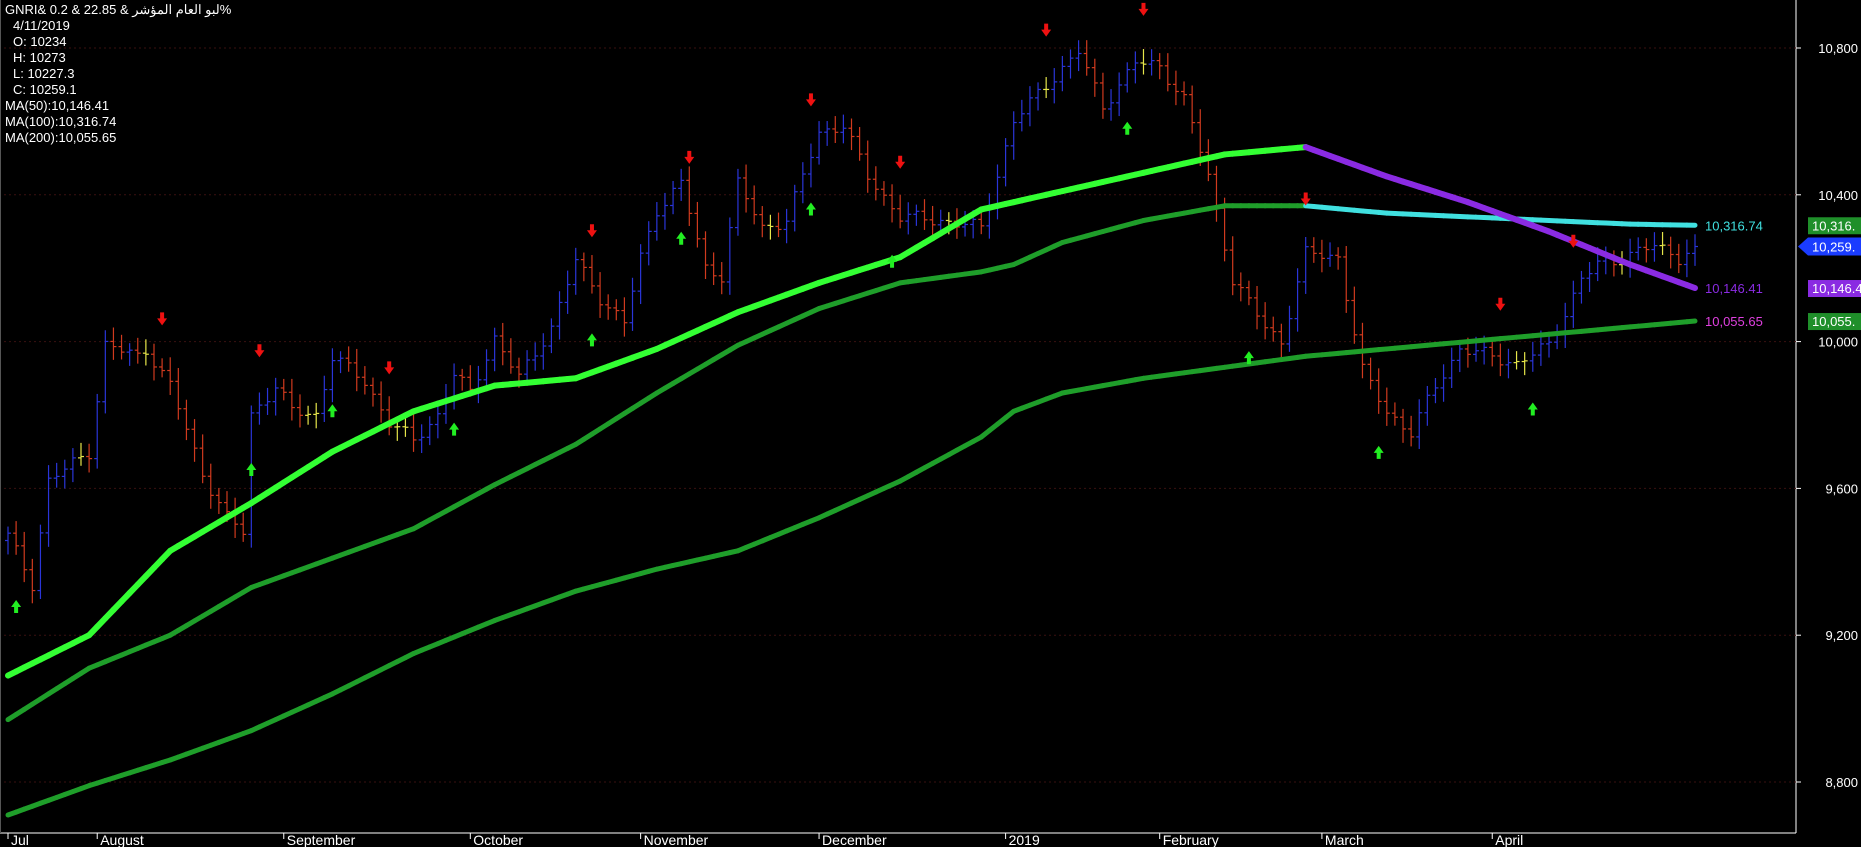  What do you see at coordinates (1841, 782) in the screenshot?
I see `y-tick-label: 8,800` at bounding box center [1841, 782].